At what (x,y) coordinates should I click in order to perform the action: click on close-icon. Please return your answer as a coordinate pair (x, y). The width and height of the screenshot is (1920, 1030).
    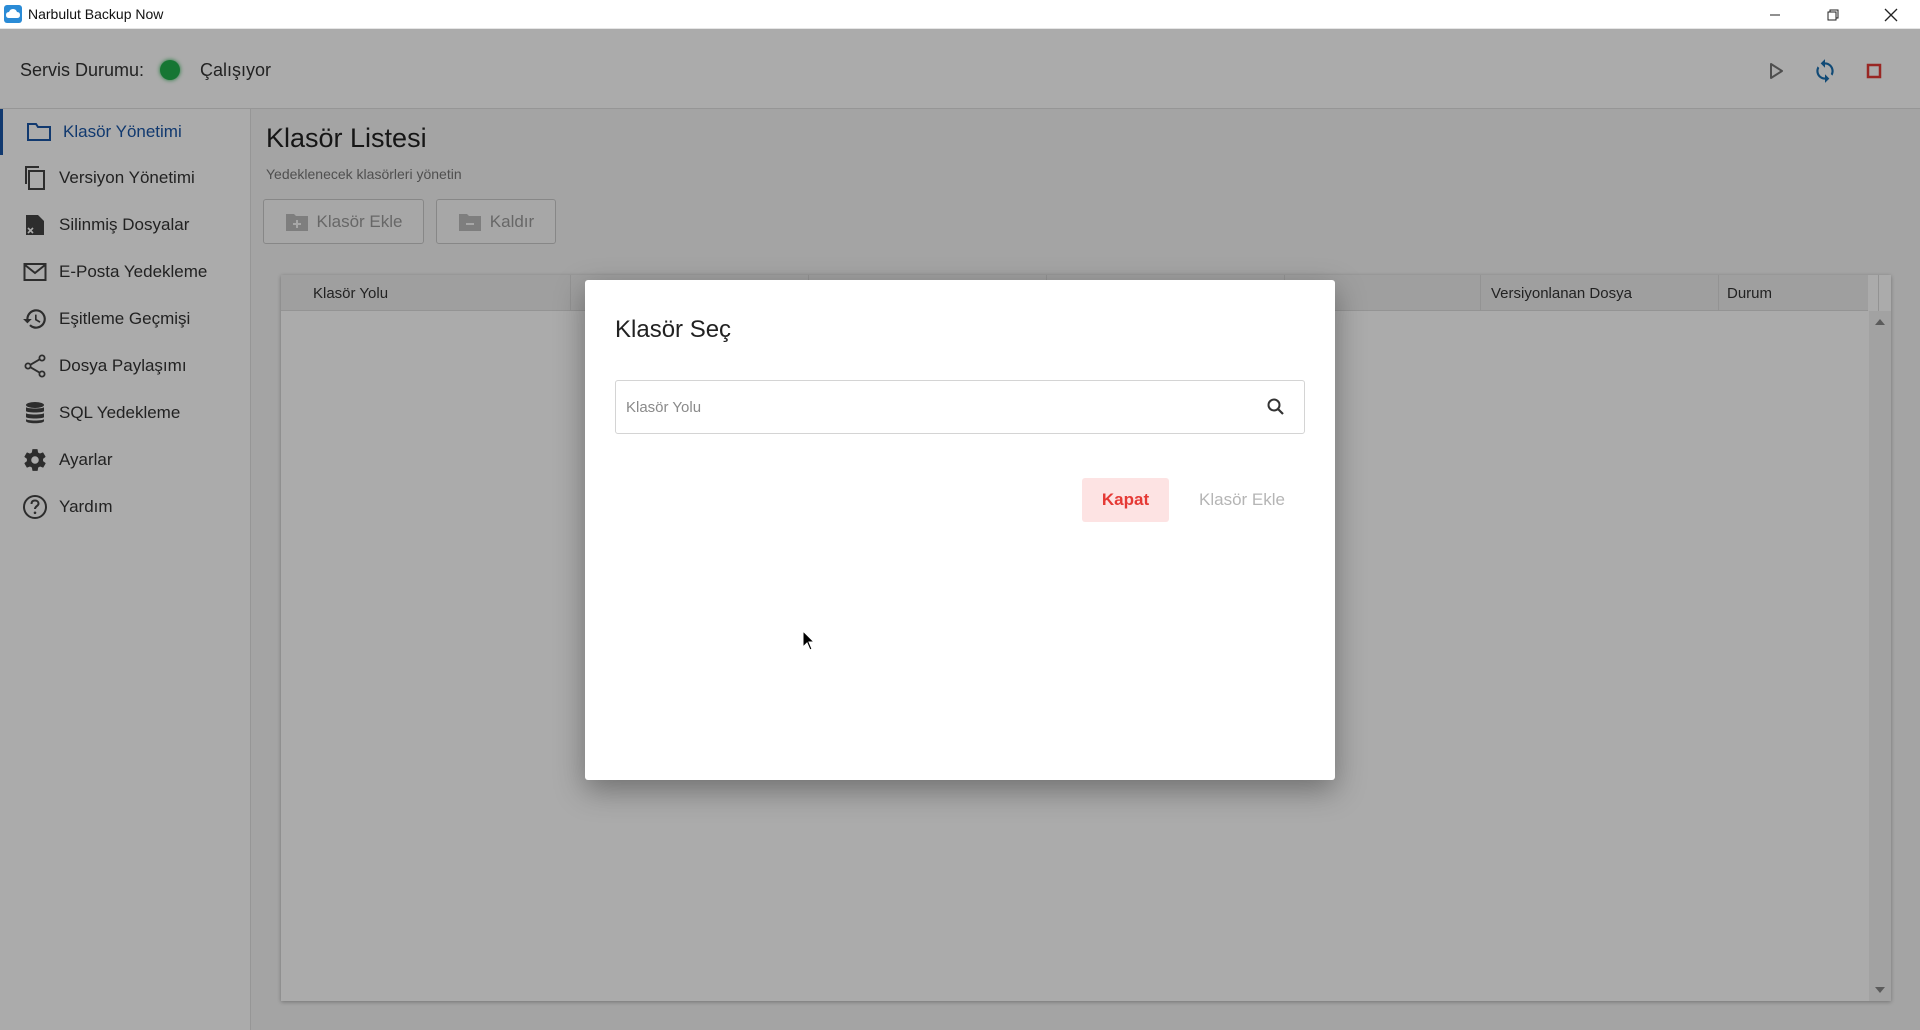
    Looking at the image, I should click on (1891, 14).